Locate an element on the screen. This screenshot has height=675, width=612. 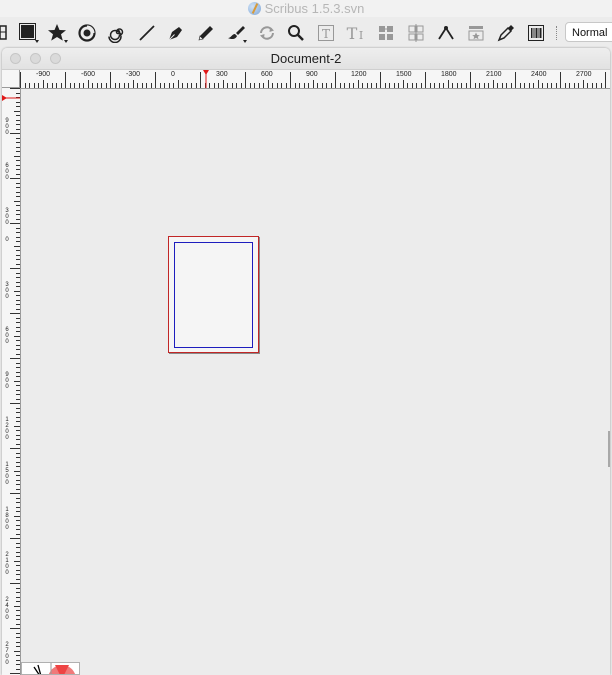
margin-guides is located at coordinates (213, 295).